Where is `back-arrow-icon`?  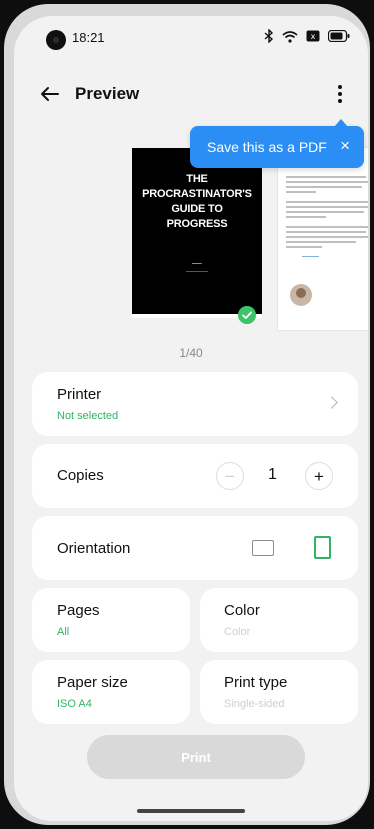
back-arrow-icon is located at coordinates (50, 94).